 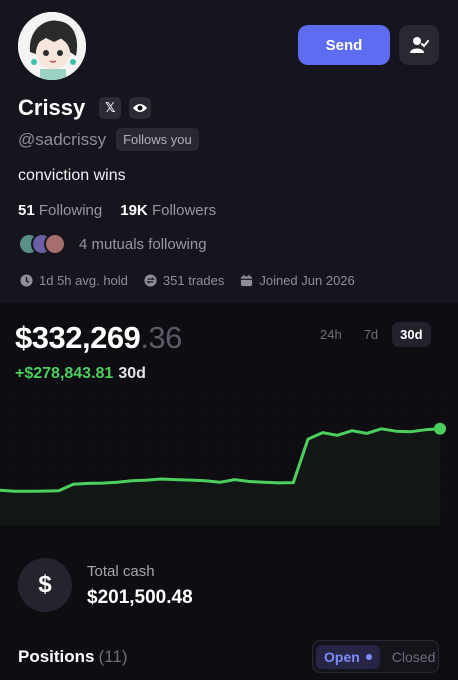 I want to click on range-24h: 24h, so click(x=331, y=334).